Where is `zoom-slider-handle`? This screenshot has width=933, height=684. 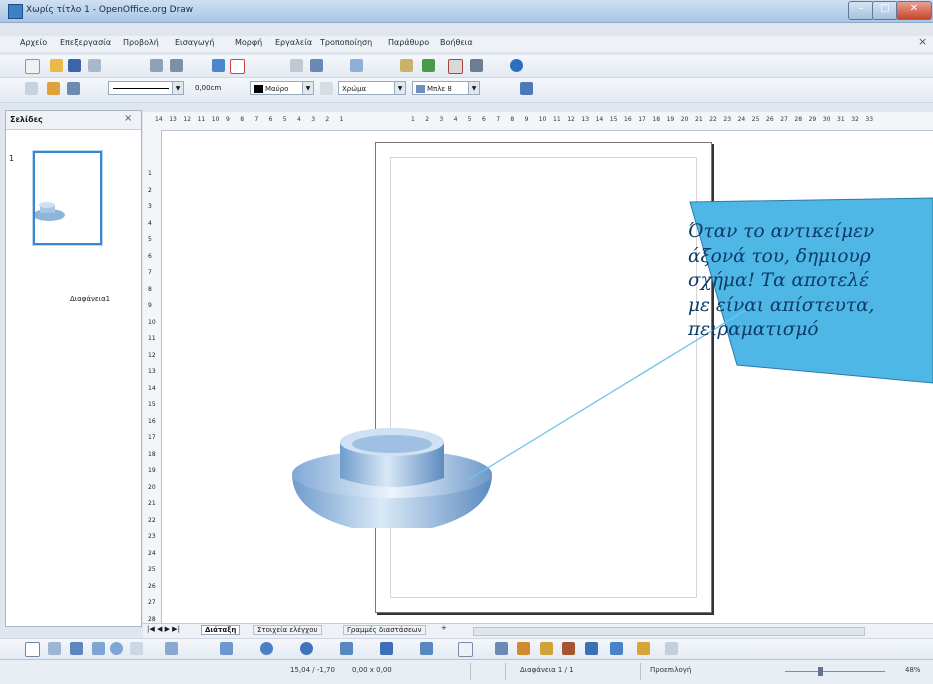 zoom-slider-handle is located at coordinates (820, 671).